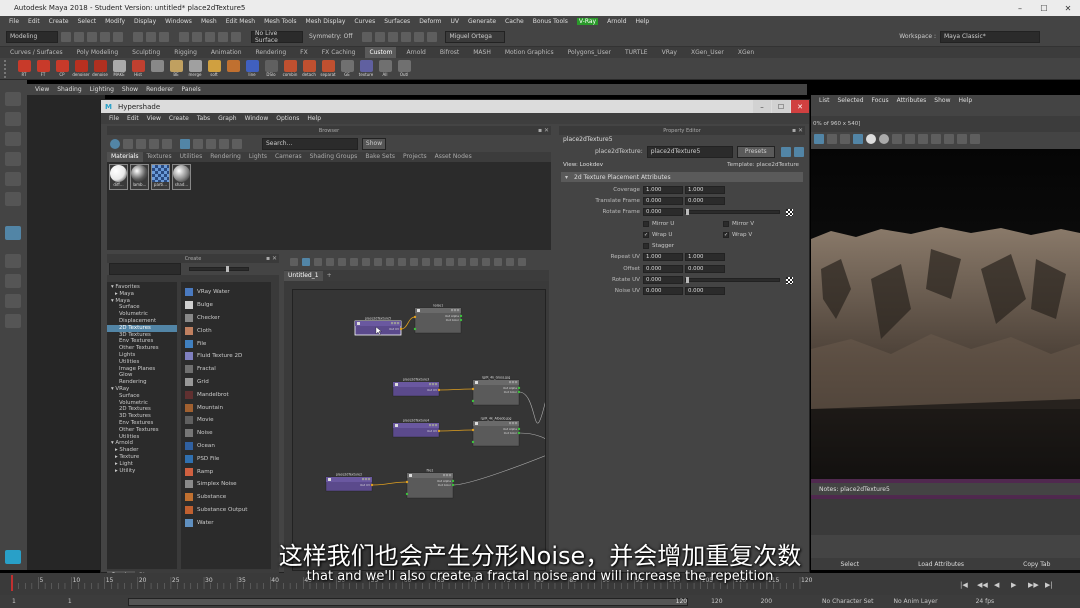  I want to click on live-surface-field: No Live Surface, so click(277, 37).